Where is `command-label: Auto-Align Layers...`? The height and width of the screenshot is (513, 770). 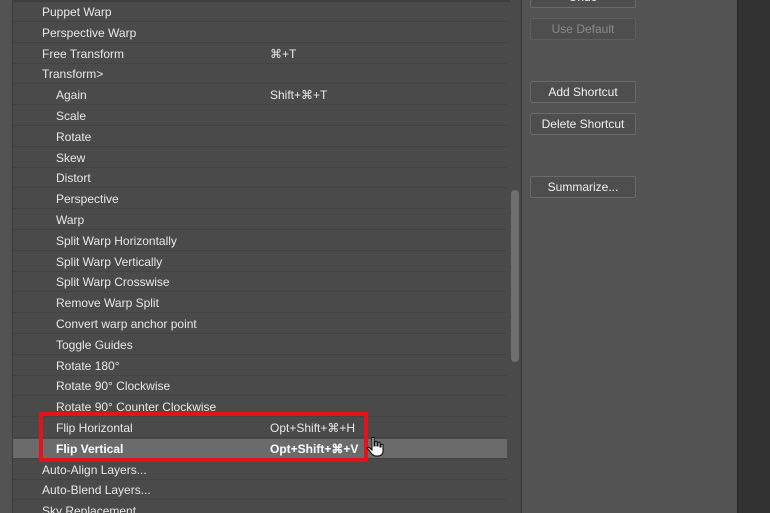 command-label: Auto-Align Layers... is located at coordinates (94, 469).